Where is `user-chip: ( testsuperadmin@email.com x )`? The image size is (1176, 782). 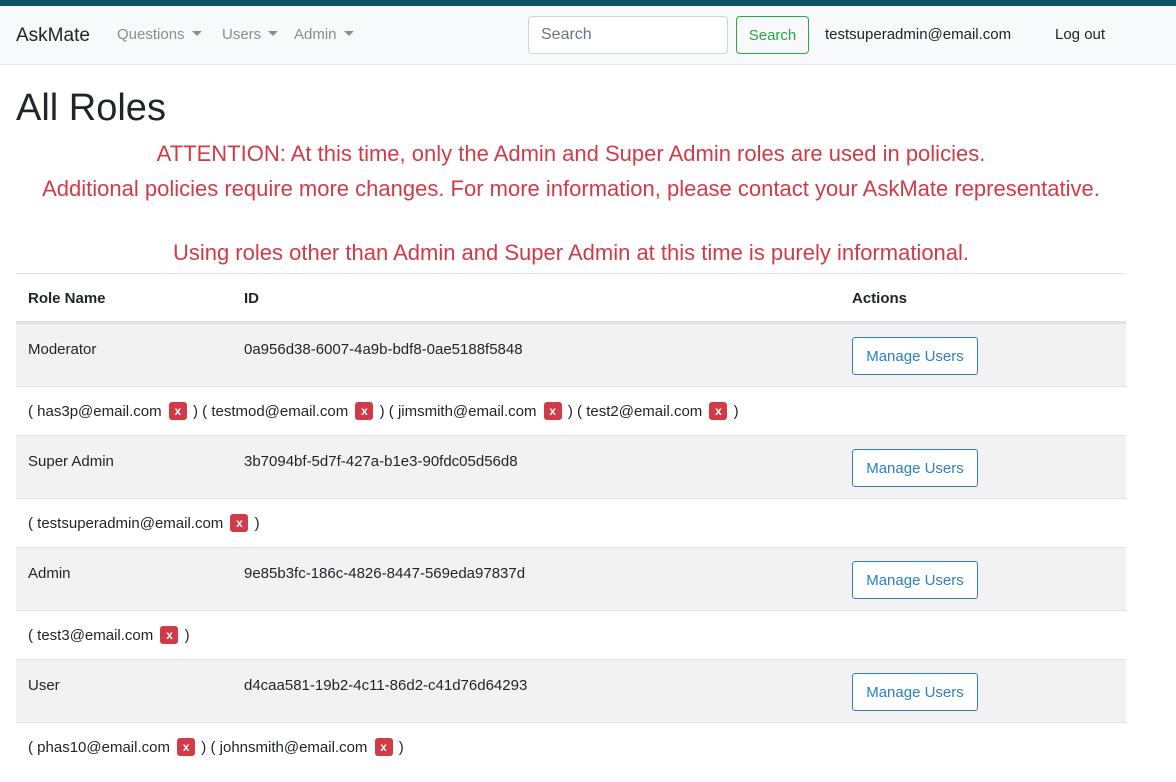
user-chip: ( testsuperadmin@email.com x ) is located at coordinates (144, 523).